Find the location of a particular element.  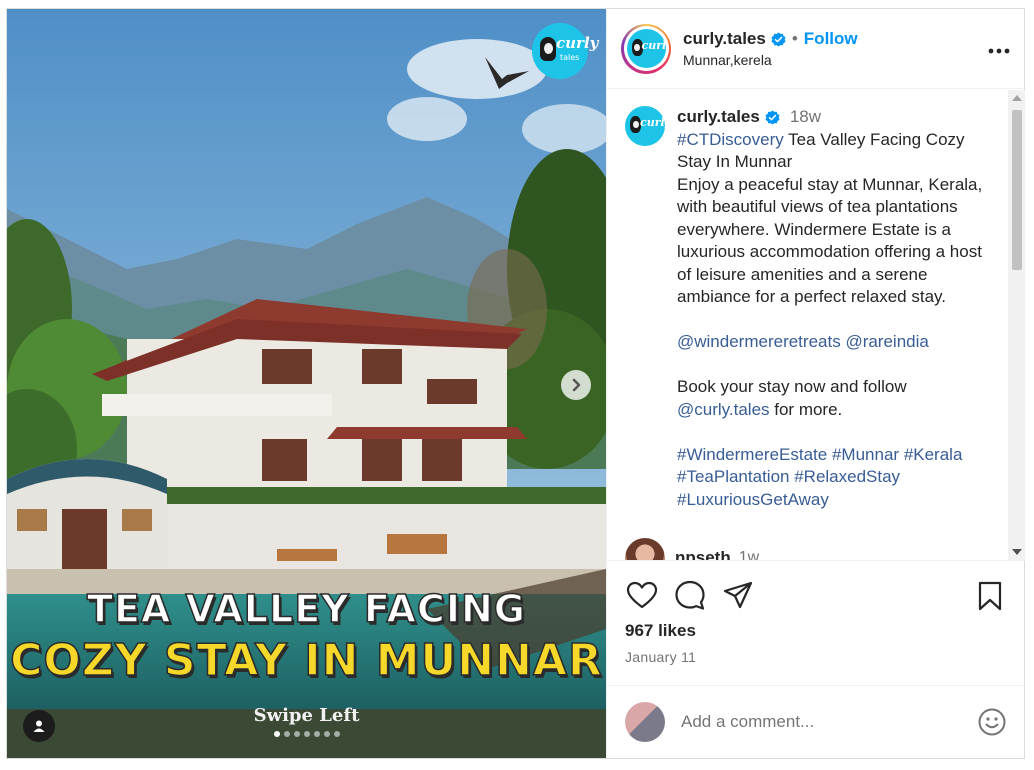

hashtag-windermereestate: #WindermereEstate is located at coordinates (752, 454).